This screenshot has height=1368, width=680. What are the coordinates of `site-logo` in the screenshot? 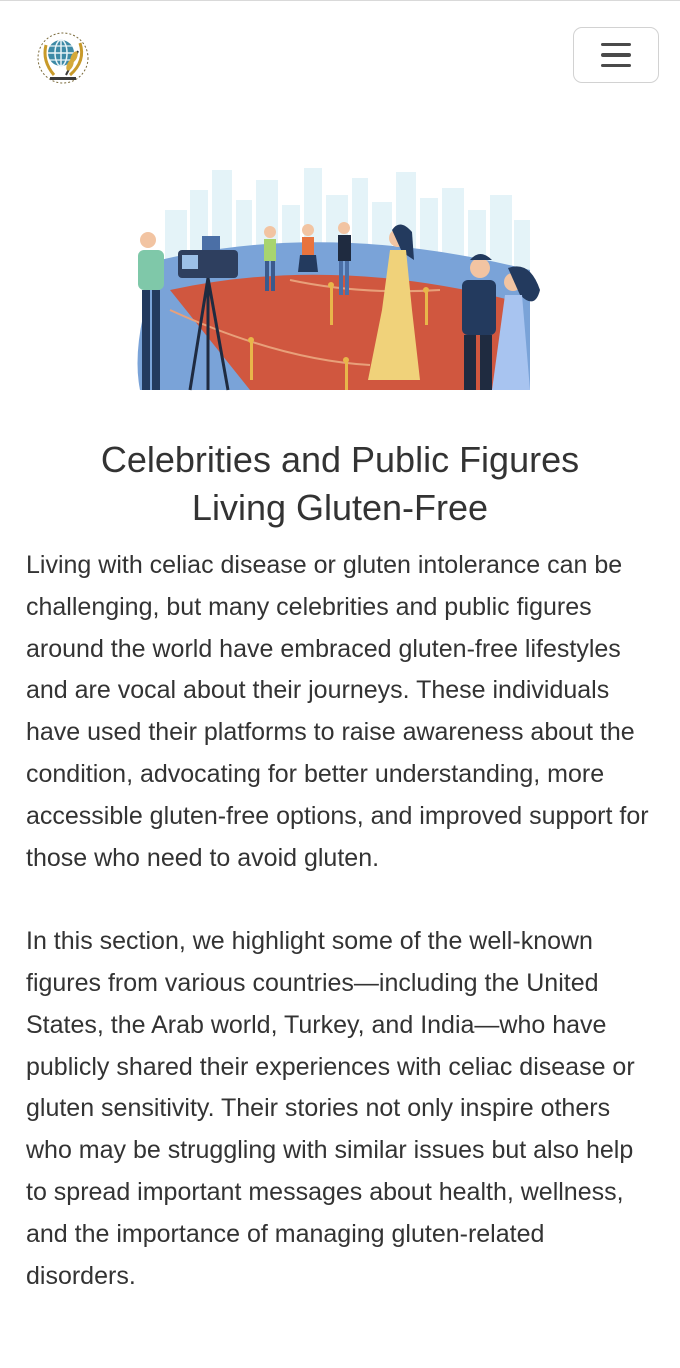 It's located at (63, 58).